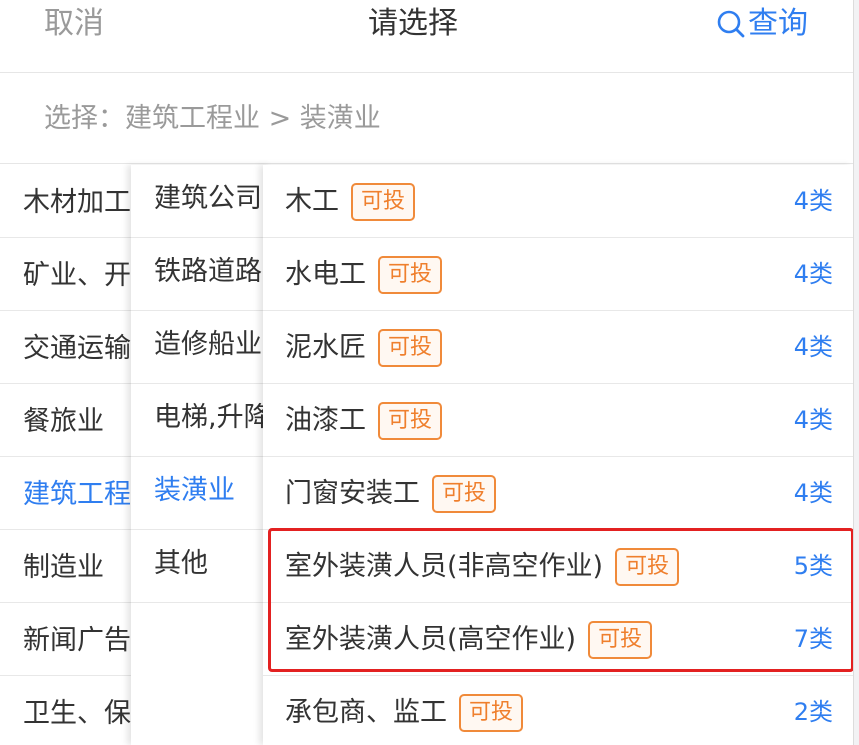 This screenshot has width=859, height=745. I want to click on level2-item: 电梯,升降, so click(201, 420).